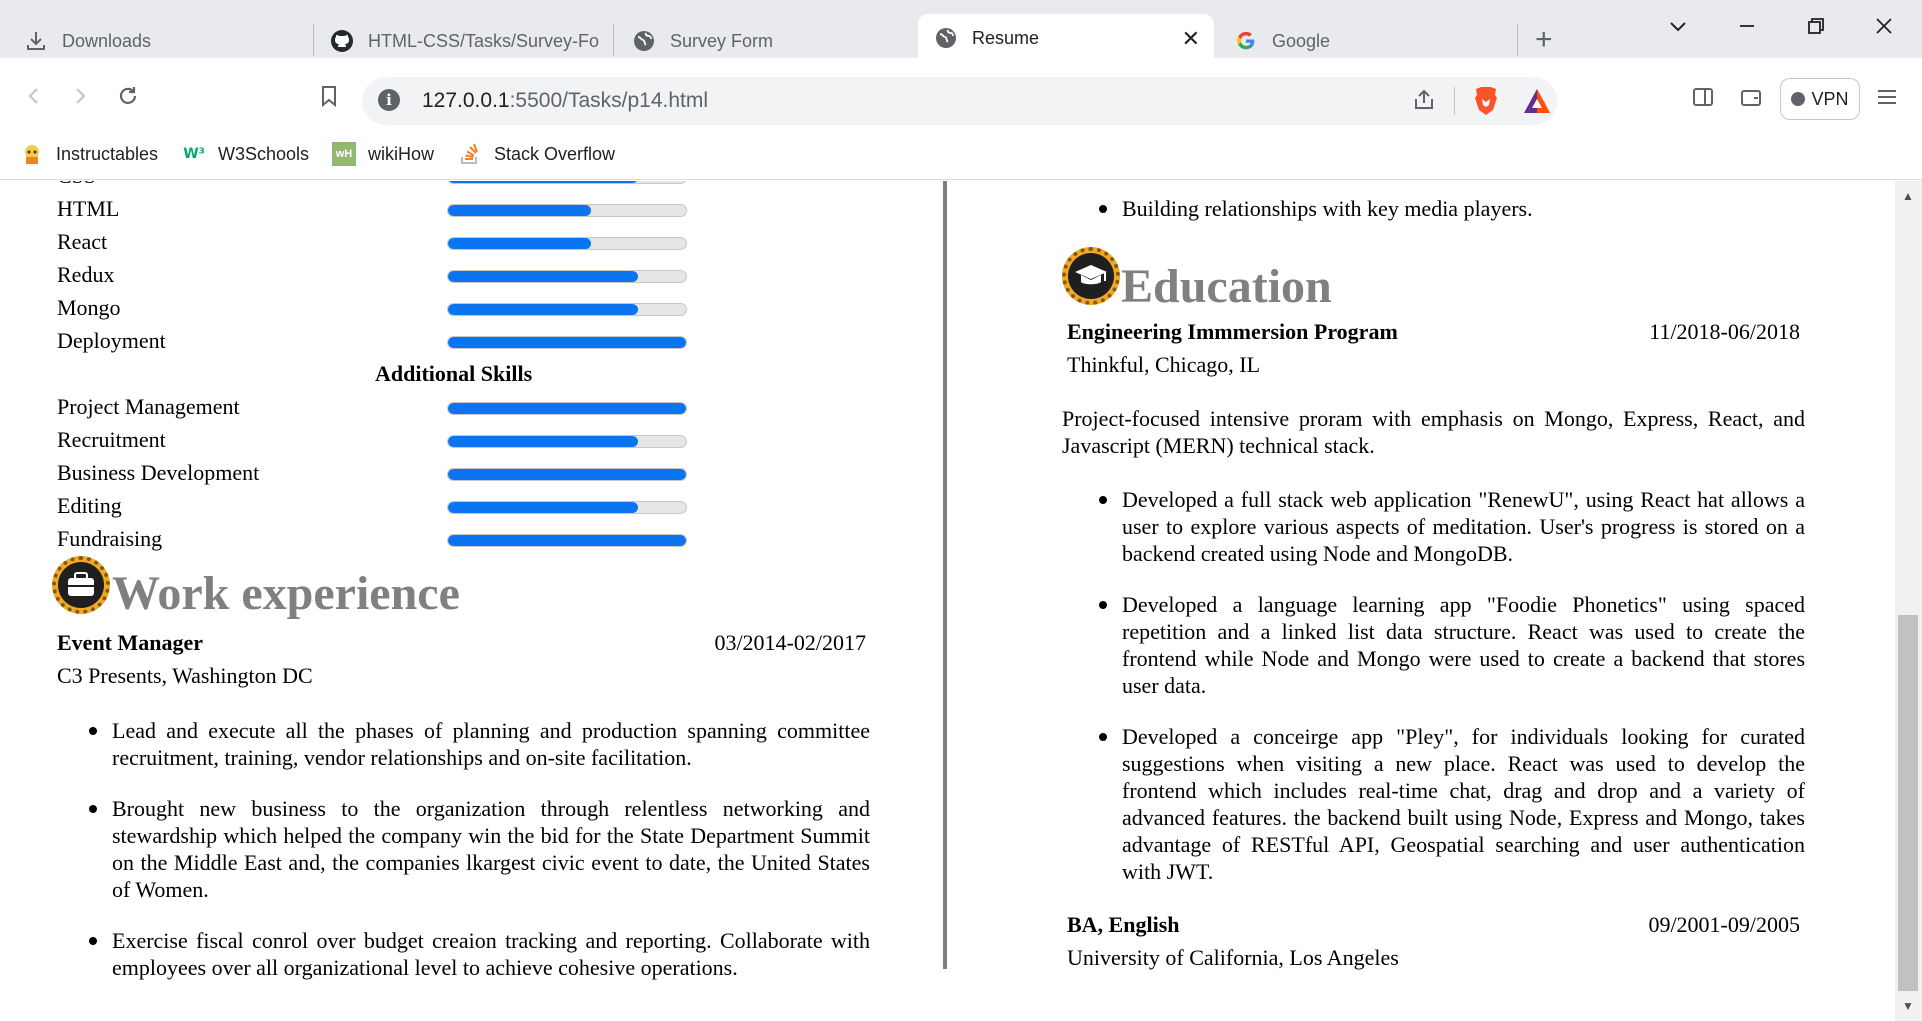 Image resolution: width=1922 pixels, height=1021 pixels. I want to click on job-location: C3 Presents, Washington DC, so click(185, 675).